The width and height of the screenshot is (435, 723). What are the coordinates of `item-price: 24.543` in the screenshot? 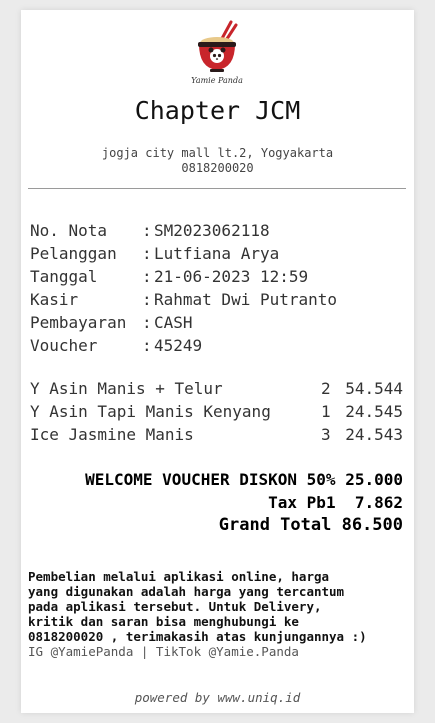 It's located at (374, 434).